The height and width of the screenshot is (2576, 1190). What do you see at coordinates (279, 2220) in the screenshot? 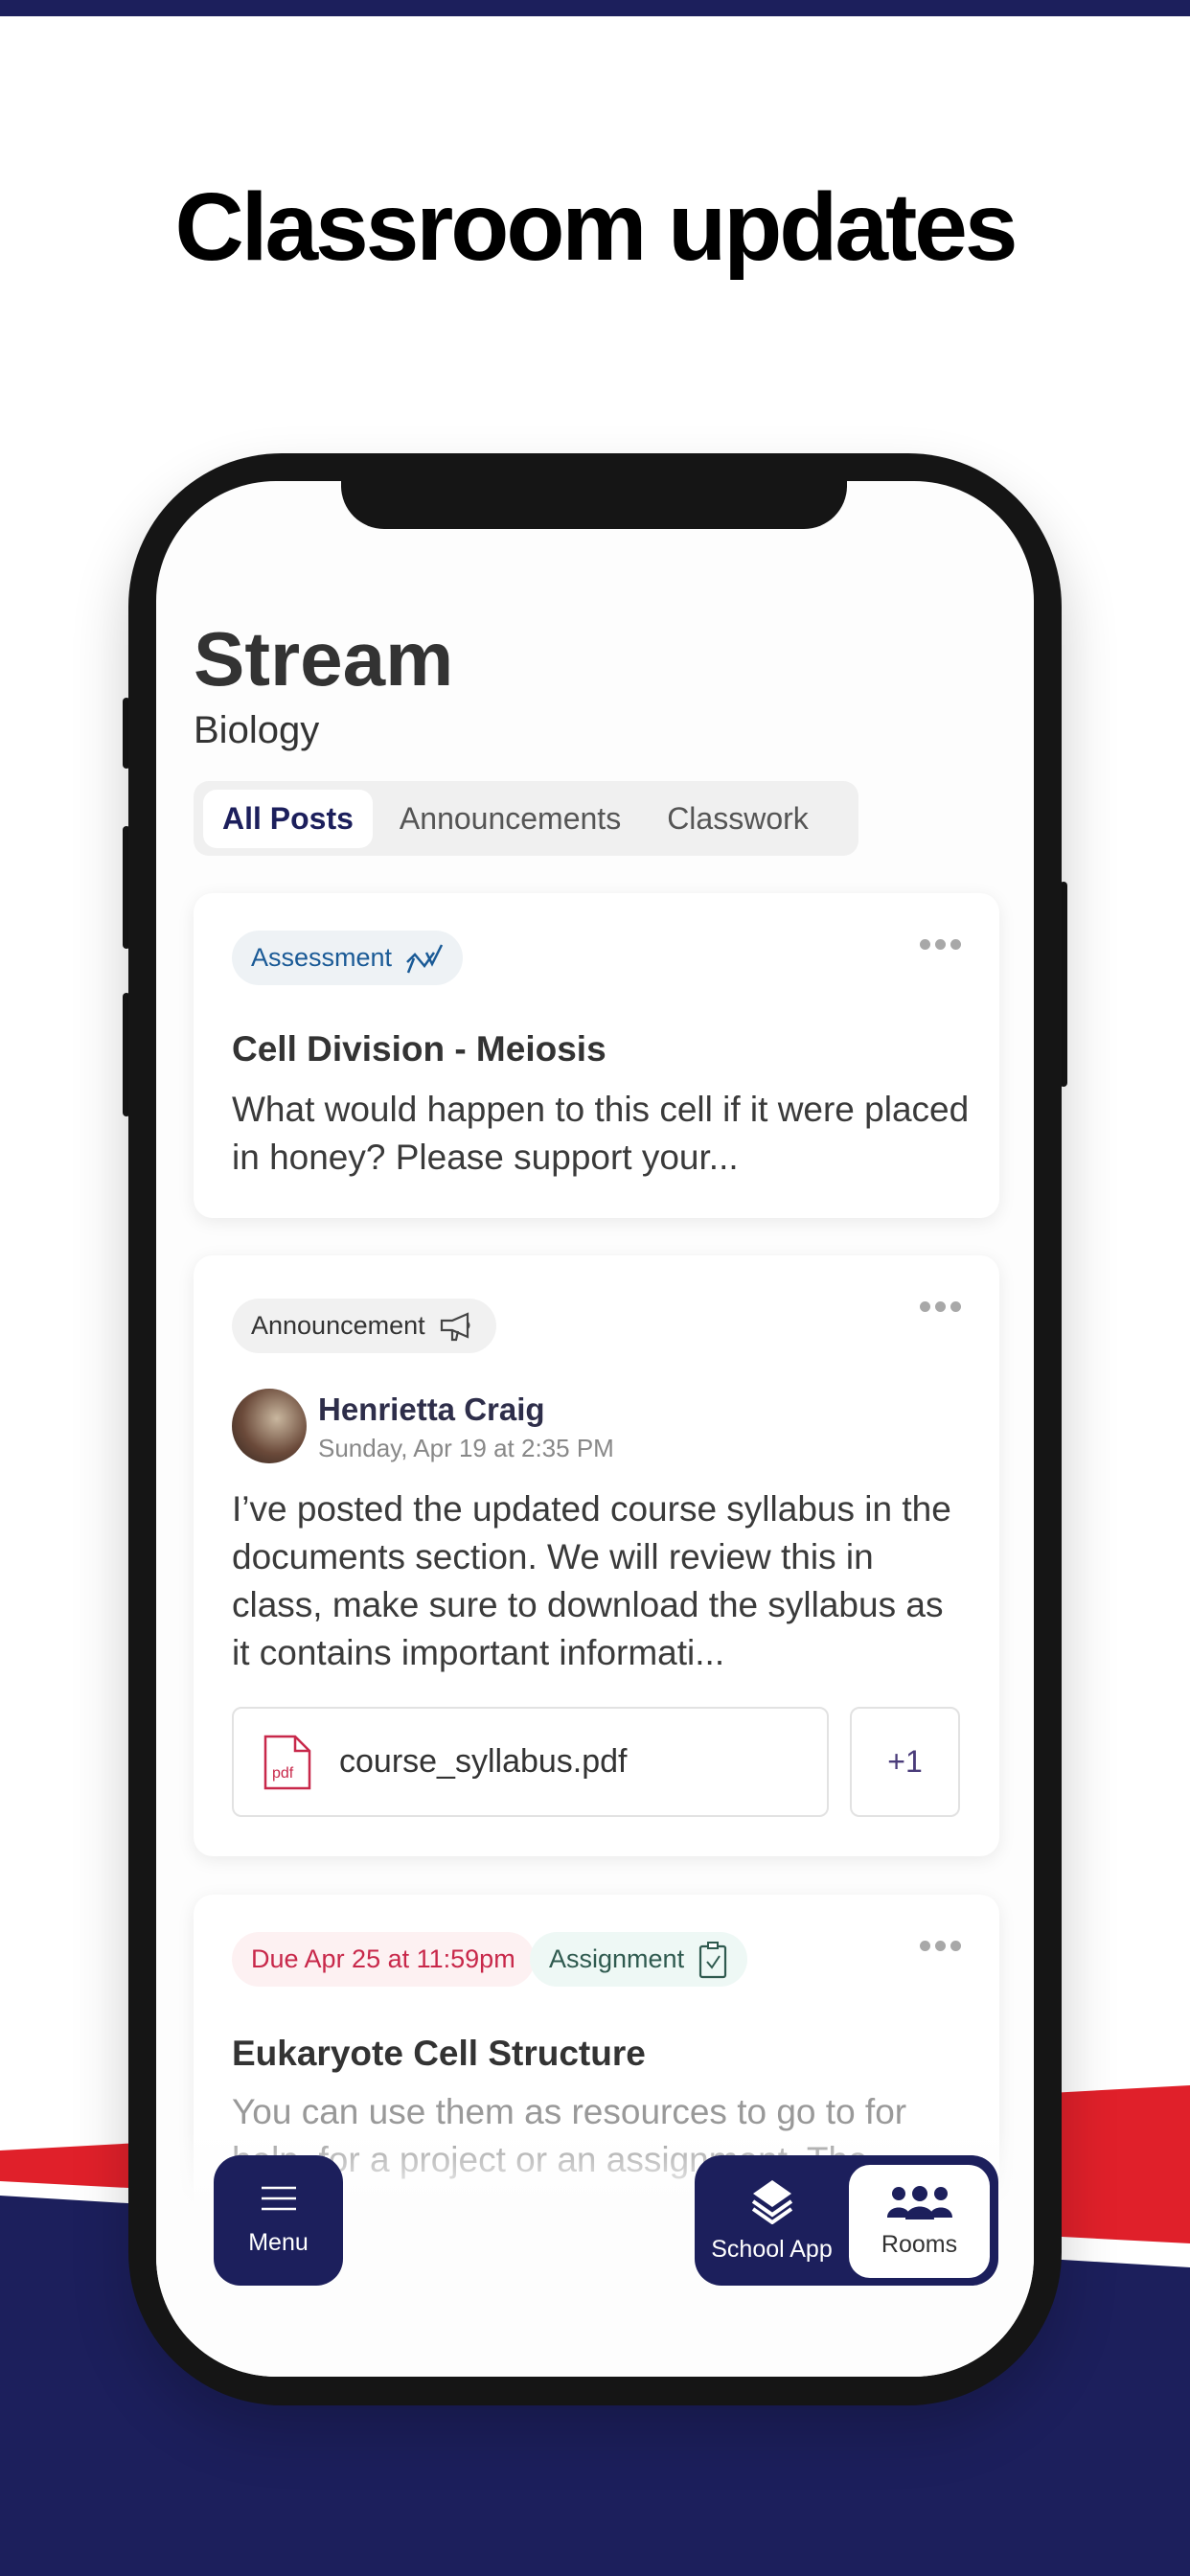
I see `menu-button: Menu` at bounding box center [279, 2220].